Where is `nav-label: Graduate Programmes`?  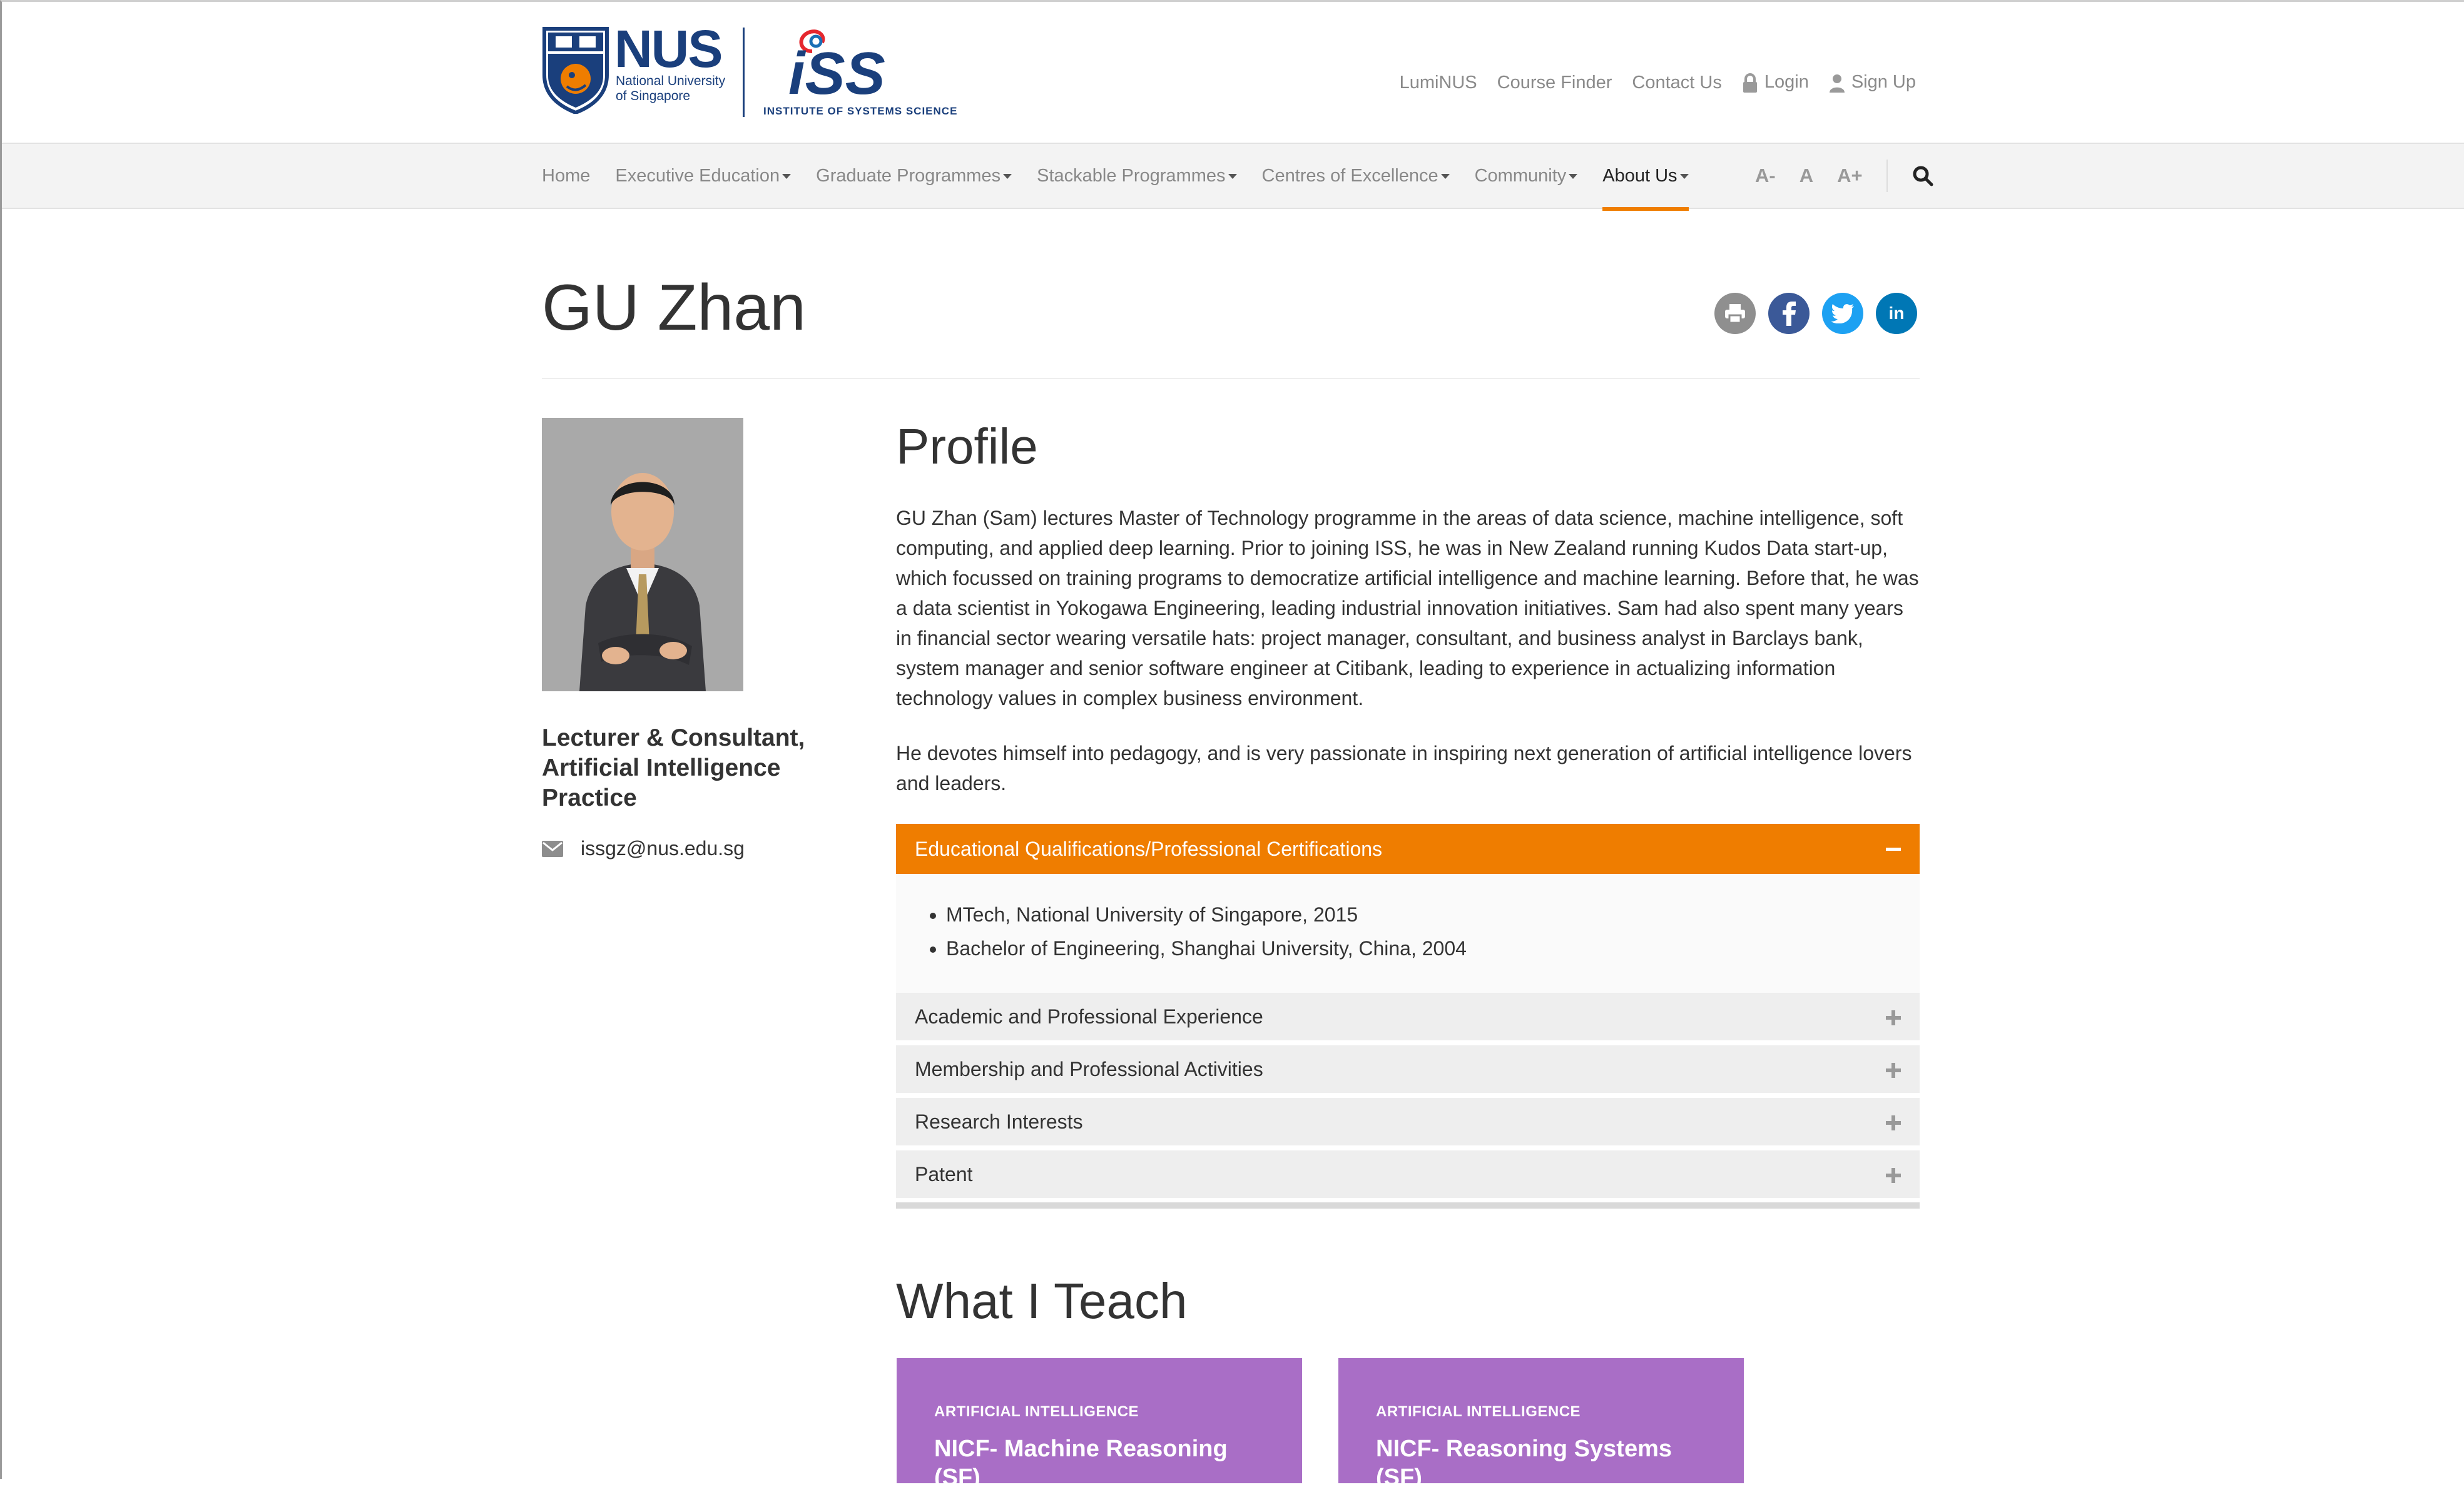
nav-label: Graduate Programmes is located at coordinates (909, 176).